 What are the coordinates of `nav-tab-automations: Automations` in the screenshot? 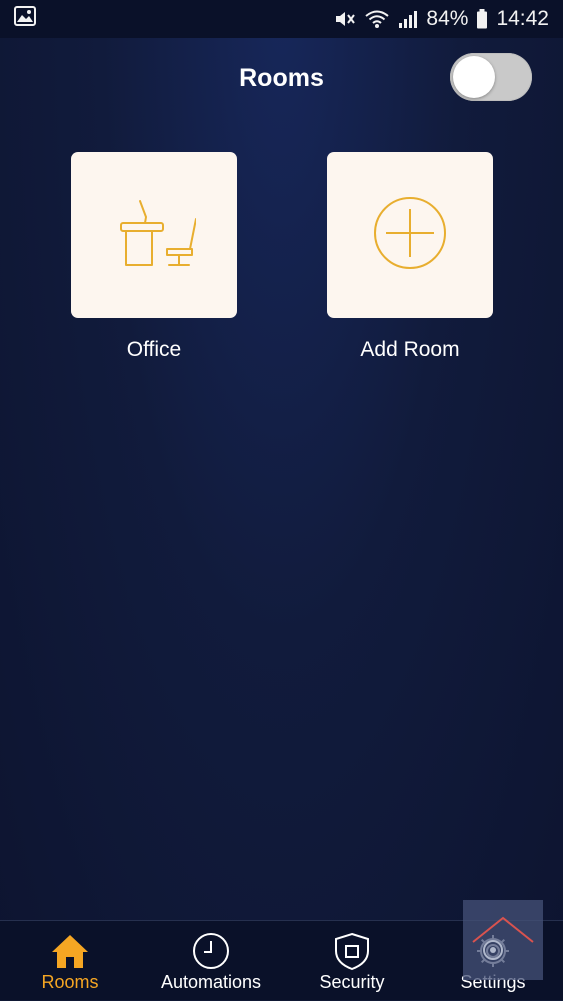 It's located at (211, 961).